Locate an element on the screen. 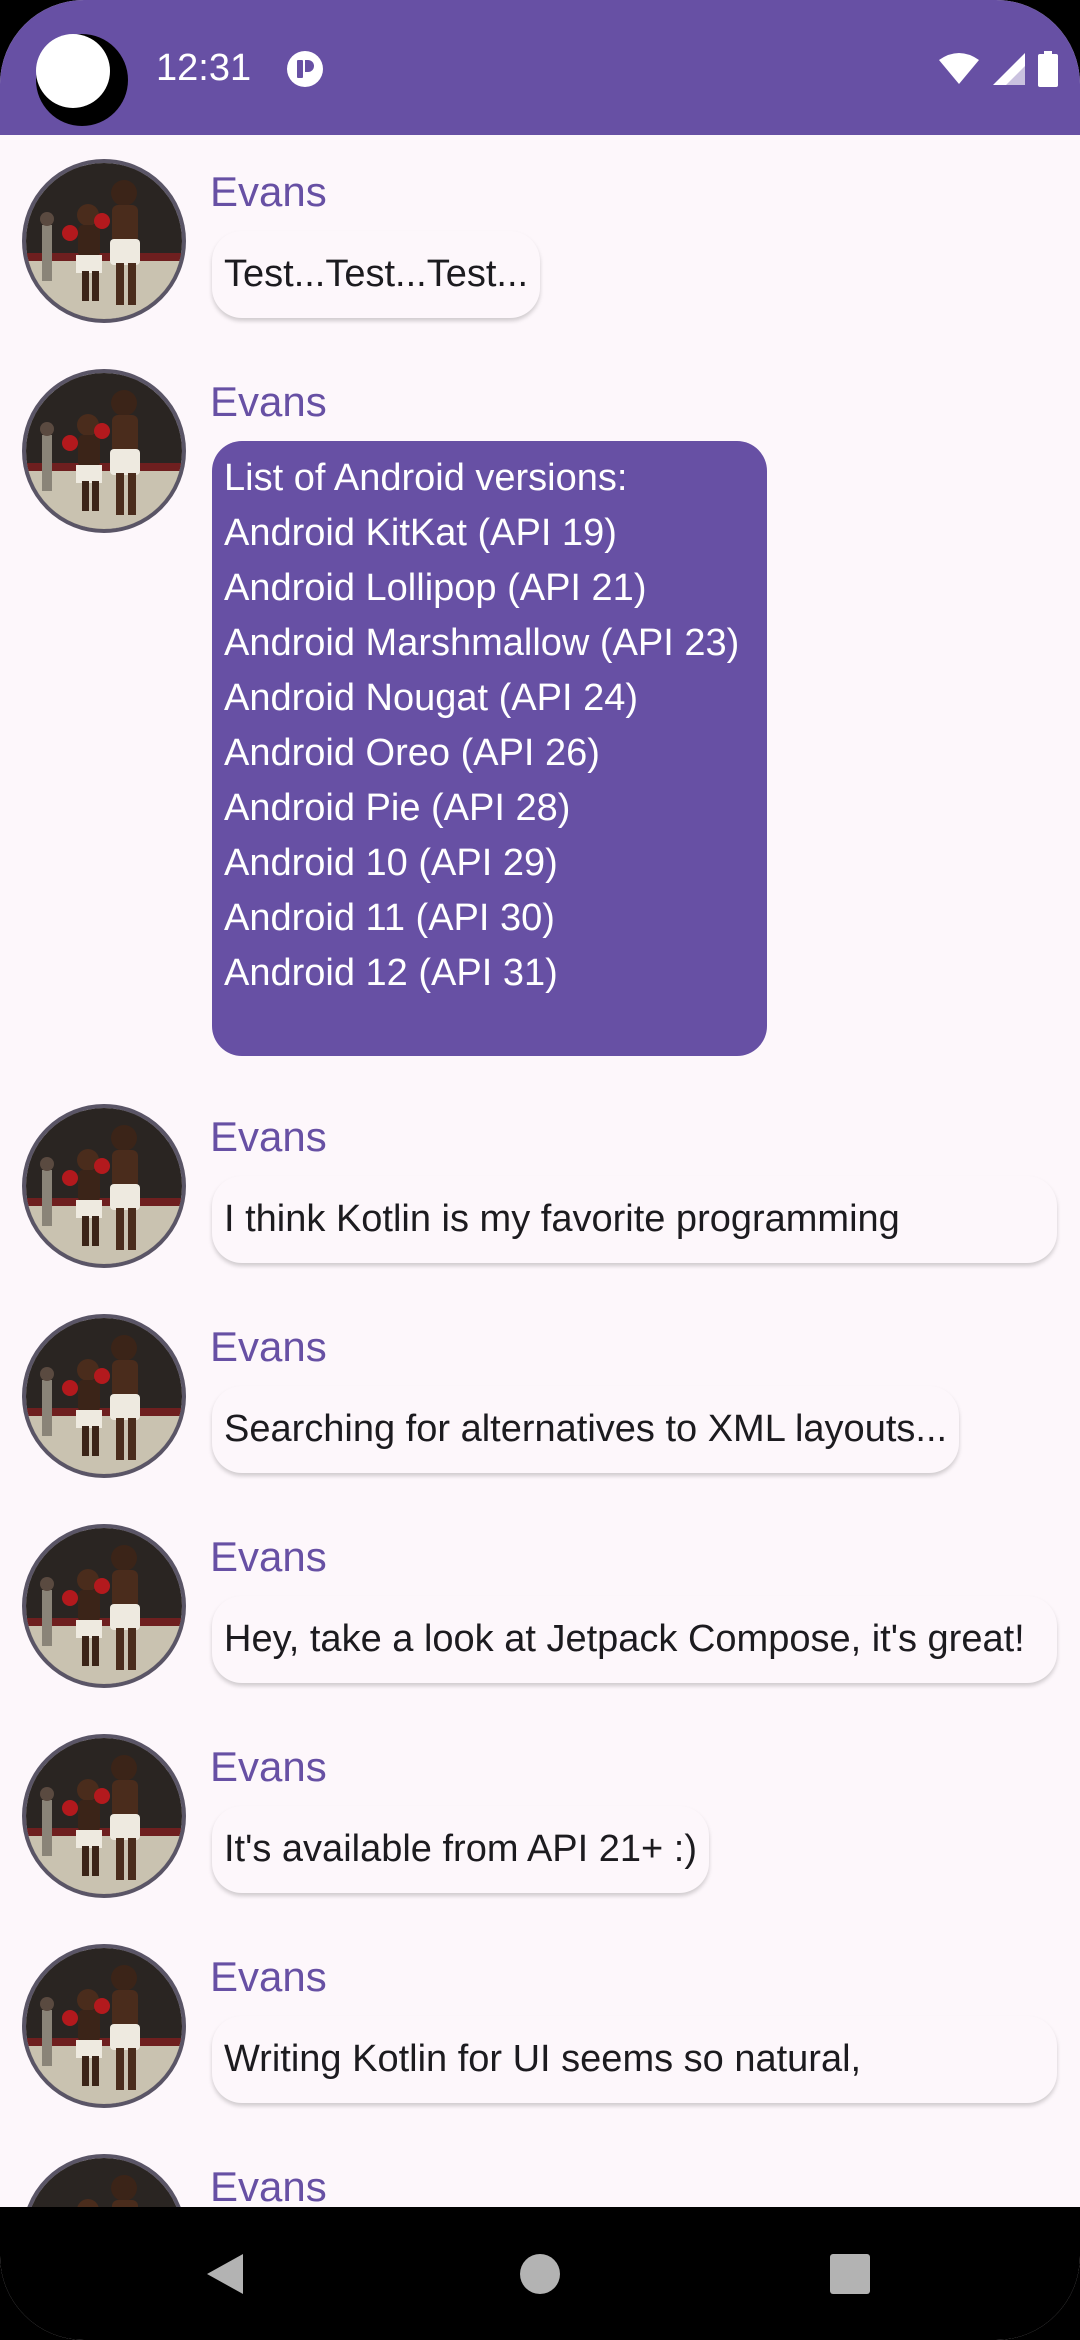 Image resolution: width=1080 pixels, height=2340 pixels. message-line: Android 12 (API 31) is located at coordinates (391, 973).